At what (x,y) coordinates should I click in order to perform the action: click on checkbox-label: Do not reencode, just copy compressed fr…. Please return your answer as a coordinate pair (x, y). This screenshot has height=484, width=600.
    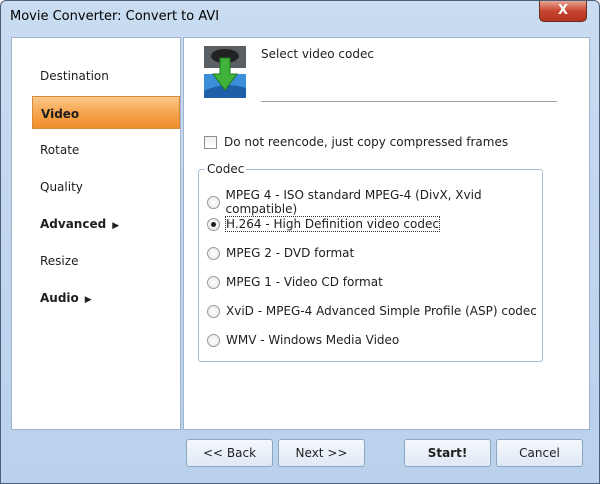
    Looking at the image, I should click on (366, 142).